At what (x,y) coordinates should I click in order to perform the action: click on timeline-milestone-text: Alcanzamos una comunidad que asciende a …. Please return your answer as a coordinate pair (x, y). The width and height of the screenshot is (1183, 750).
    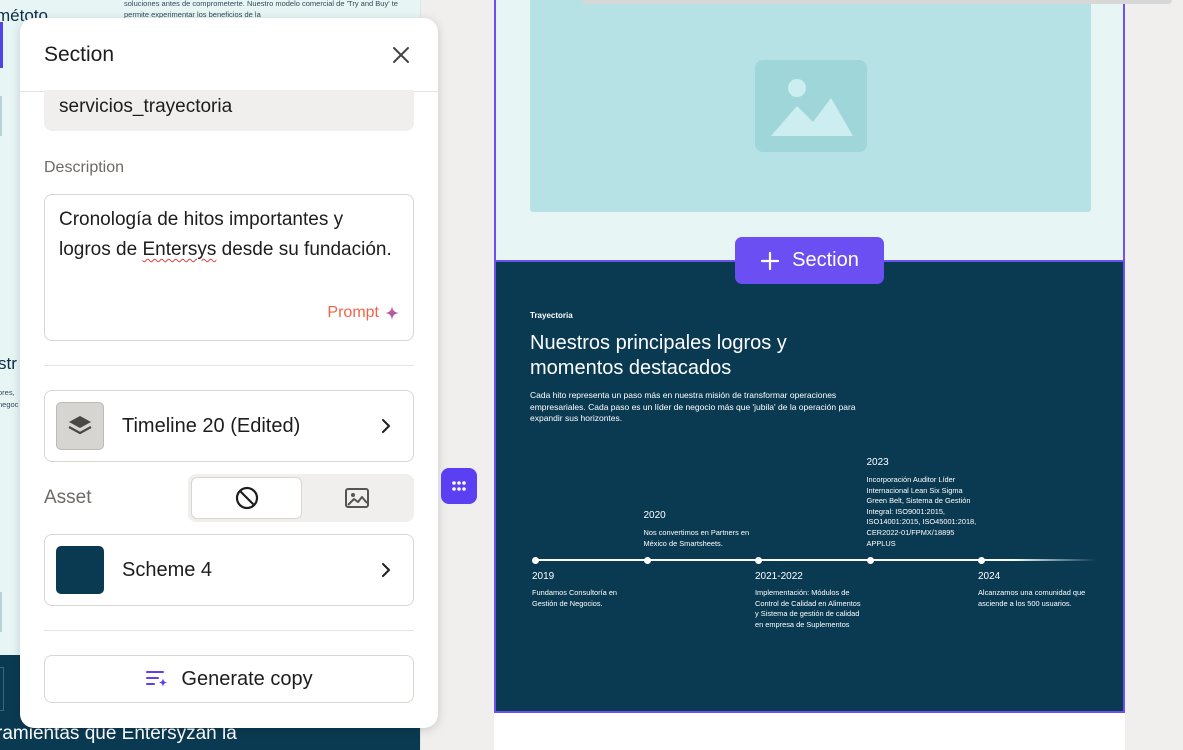
    Looking at the image, I should click on (1032, 598).